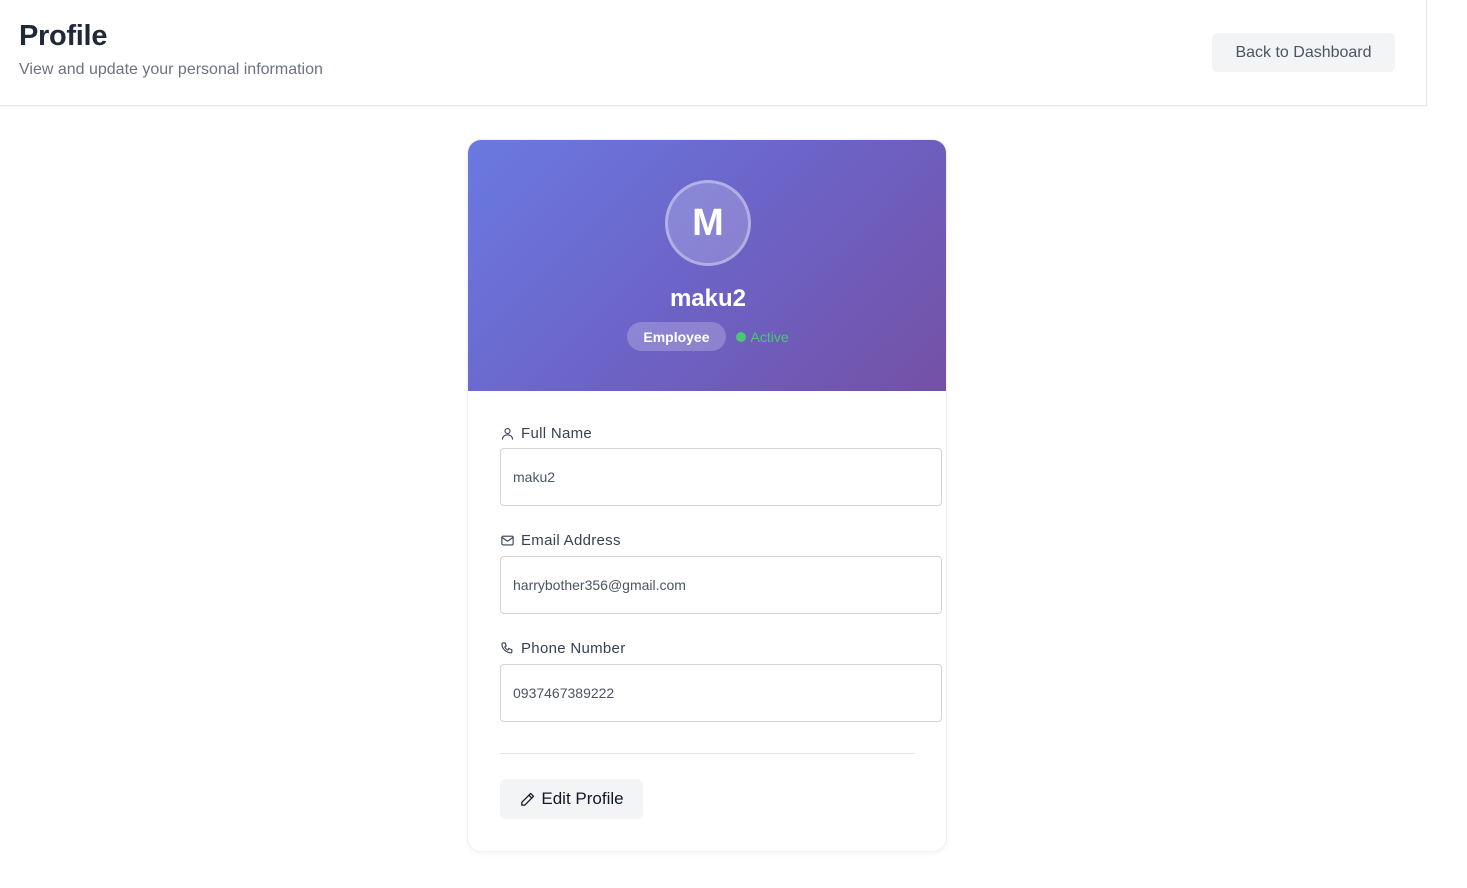 This screenshot has height=888, width=1467. What do you see at coordinates (63, 36) in the screenshot?
I see `page-title: Profile` at bounding box center [63, 36].